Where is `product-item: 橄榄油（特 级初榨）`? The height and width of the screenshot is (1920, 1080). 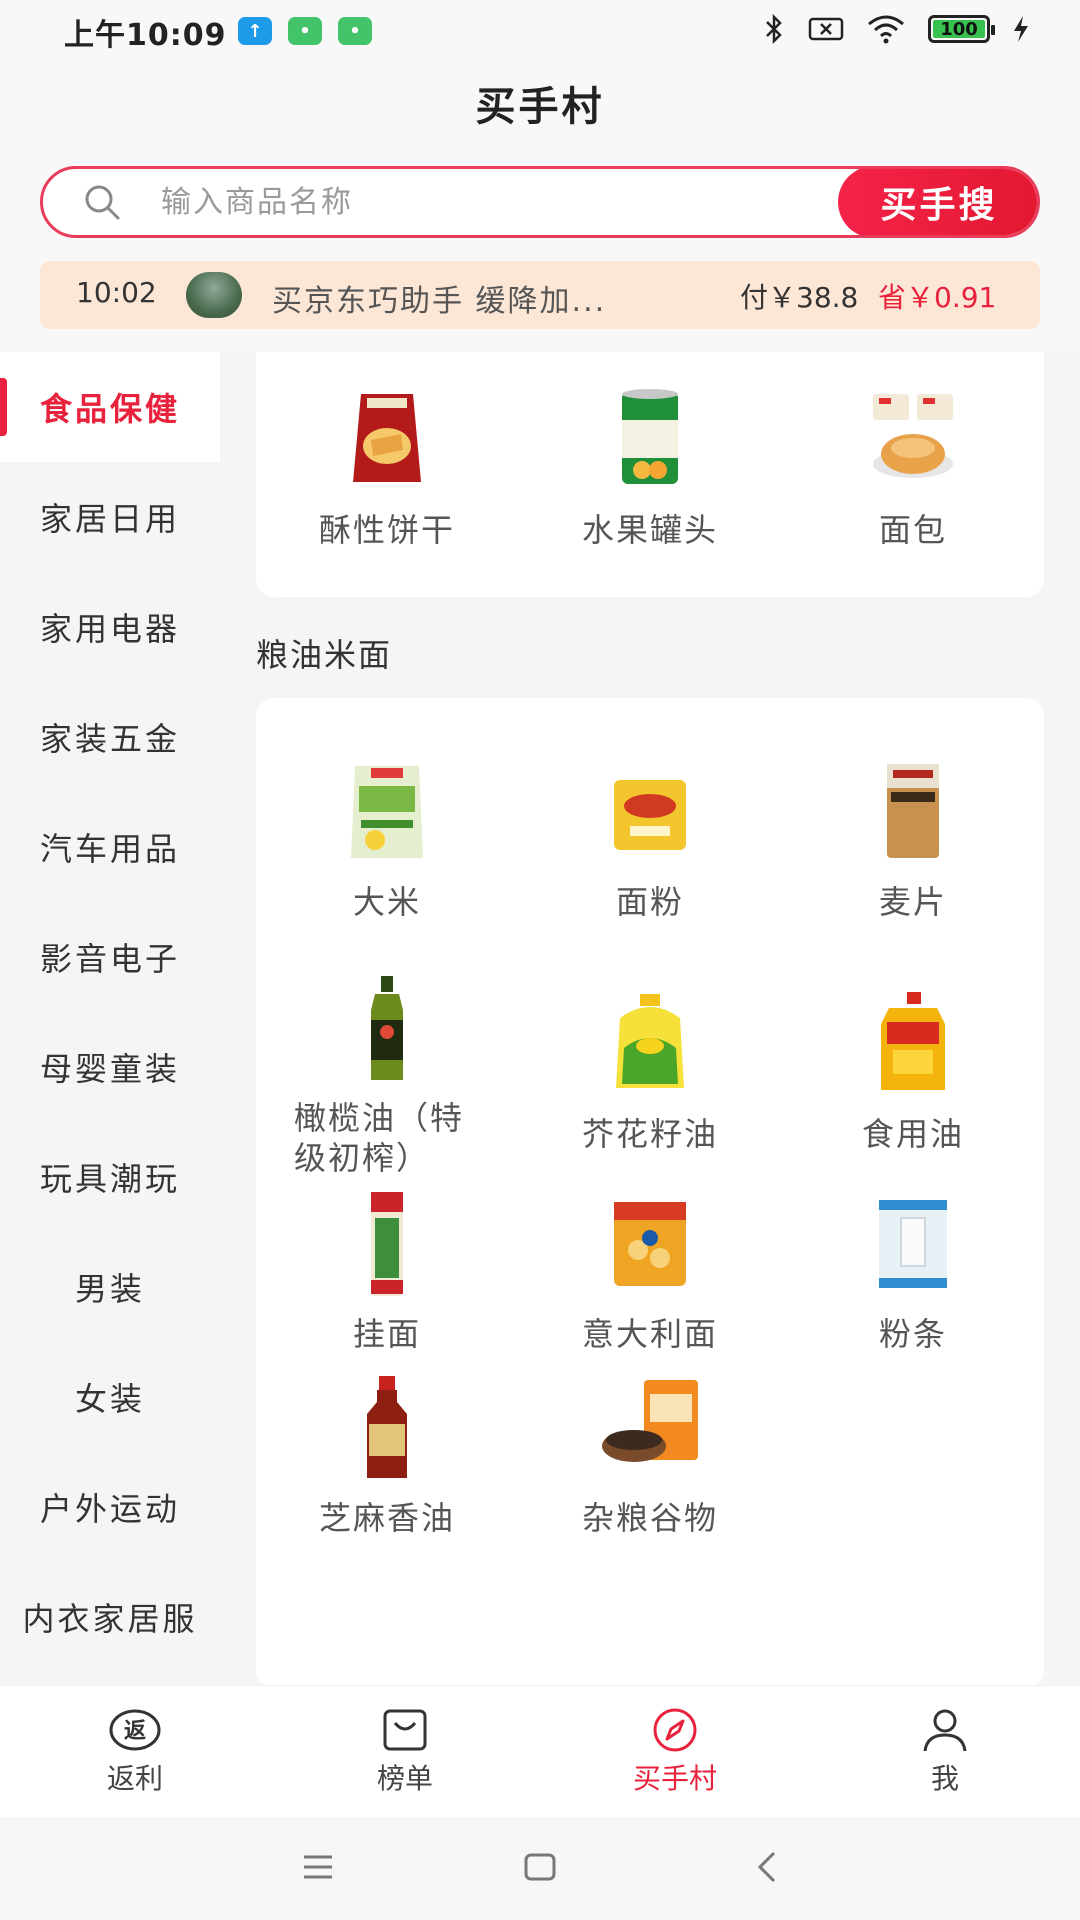 product-item: 橄榄油（特 级初榨） is located at coordinates (387, 1076).